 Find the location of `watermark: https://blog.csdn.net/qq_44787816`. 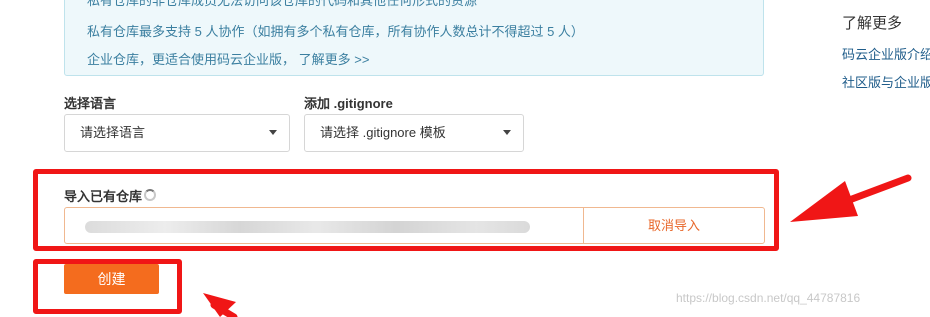

watermark: https://blog.csdn.net/qq_44787816 is located at coordinates (768, 298).